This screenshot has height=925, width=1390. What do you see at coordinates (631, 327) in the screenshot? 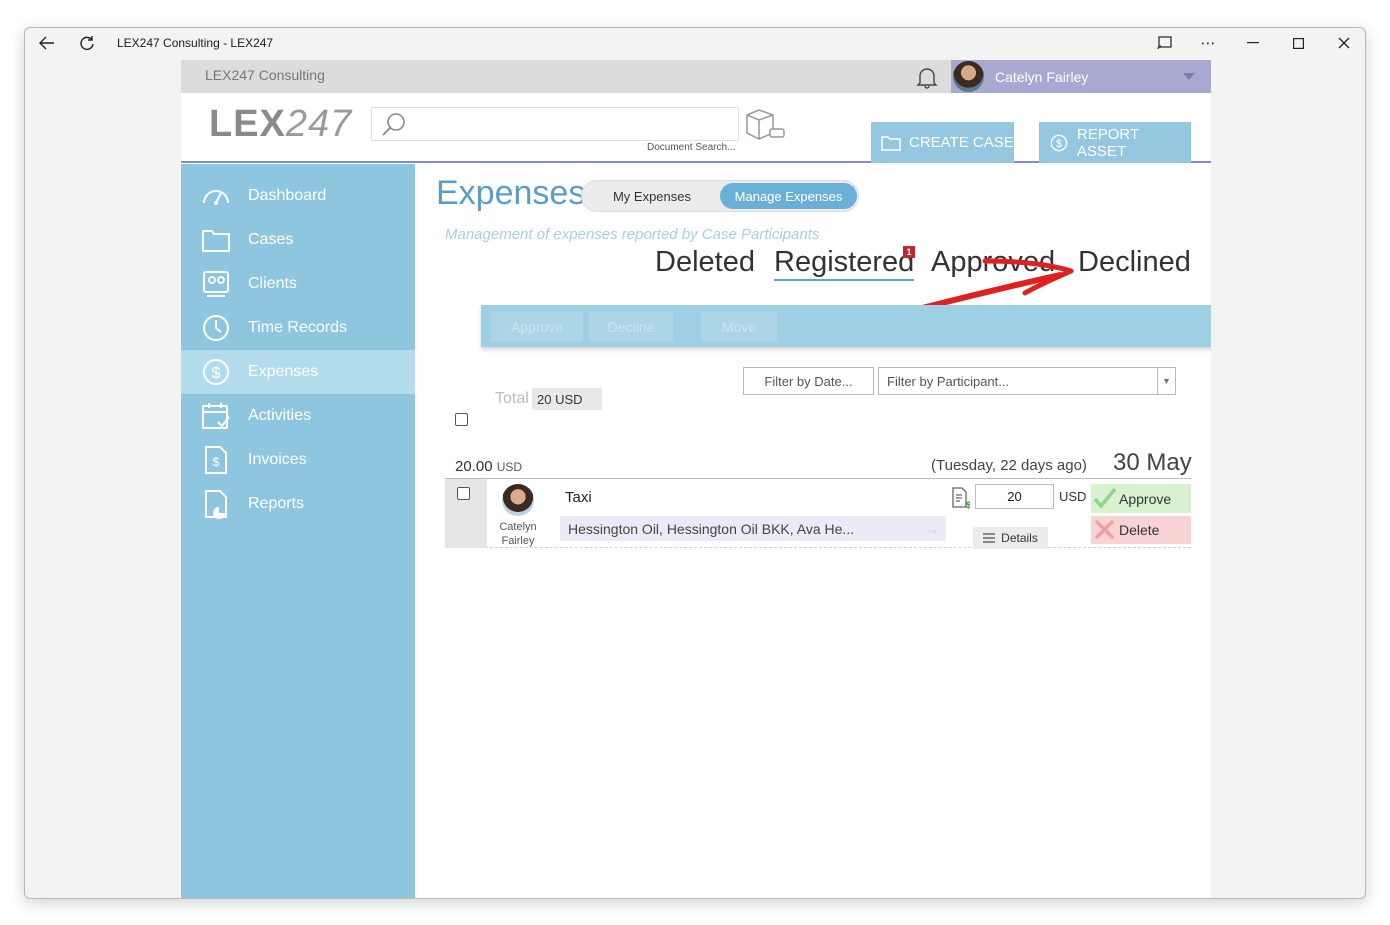
I see `bulk-decline-button: Decline` at bounding box center [631, 327].